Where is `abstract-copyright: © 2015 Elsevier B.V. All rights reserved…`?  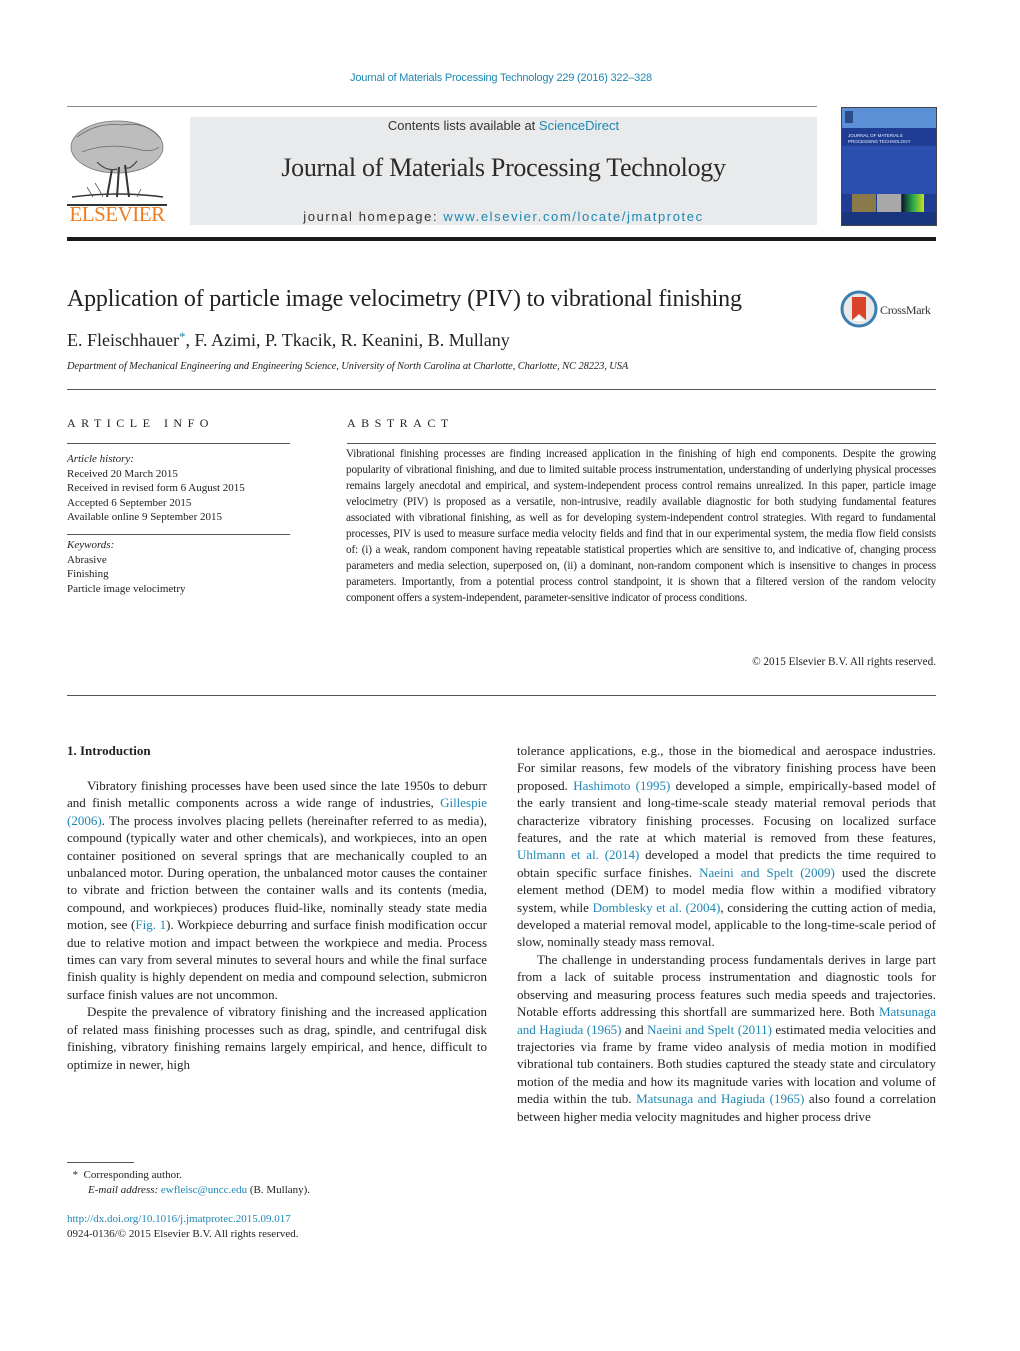 abstract-copyright: © 2015 Elsevier B.V. All rights reserved… is located at coordinates (844, 662).